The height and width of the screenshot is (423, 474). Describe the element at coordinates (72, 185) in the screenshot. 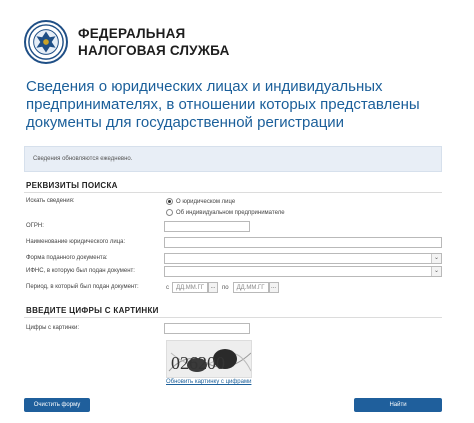

I see `search-section-title: РЕКВИЗИТЫ ПОИСКА` at that location.